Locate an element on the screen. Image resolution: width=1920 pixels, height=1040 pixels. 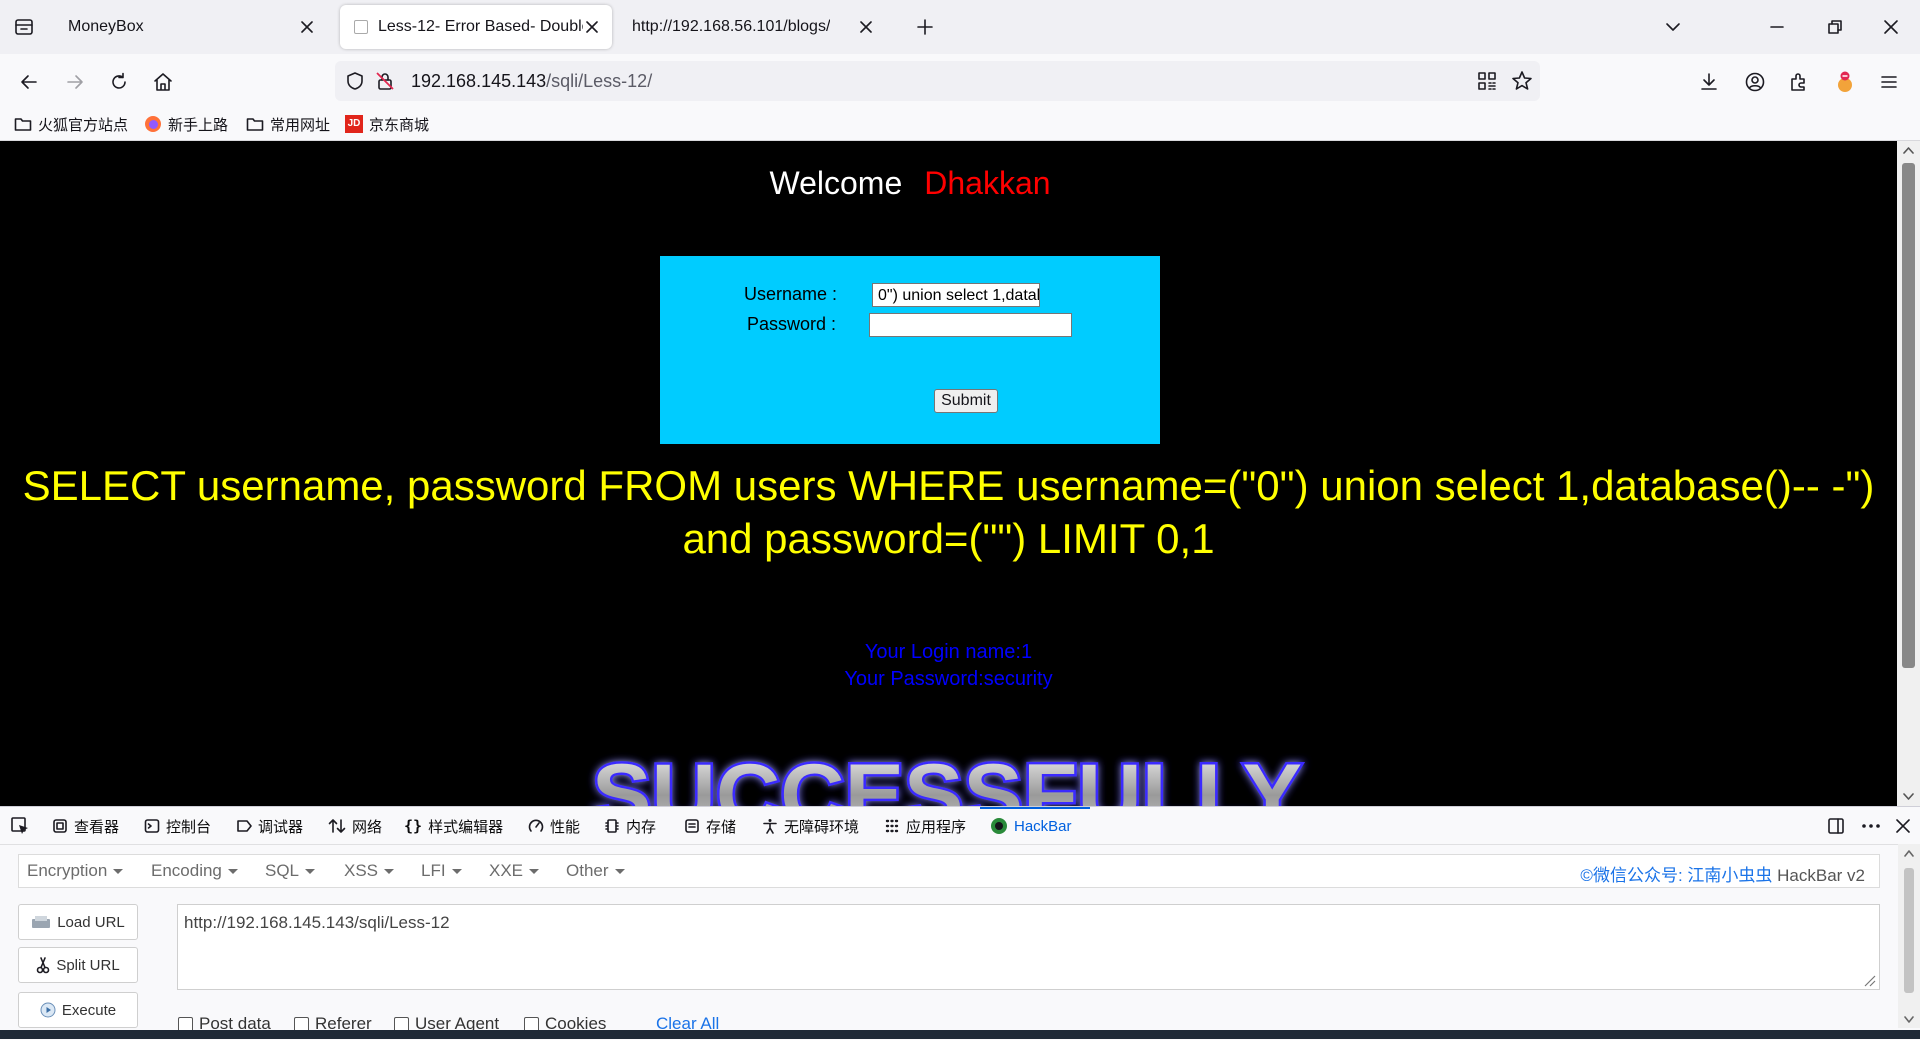
devtools-tab-style-editor: {} 样式编辑器 is located at coordinates (453, 826).